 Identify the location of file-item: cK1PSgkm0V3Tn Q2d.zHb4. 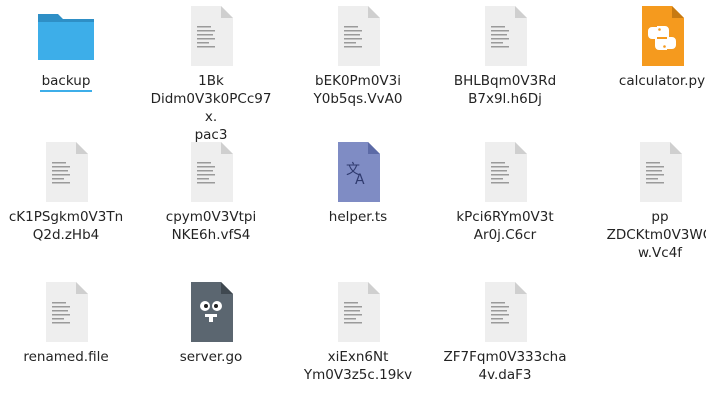
(68, 192).